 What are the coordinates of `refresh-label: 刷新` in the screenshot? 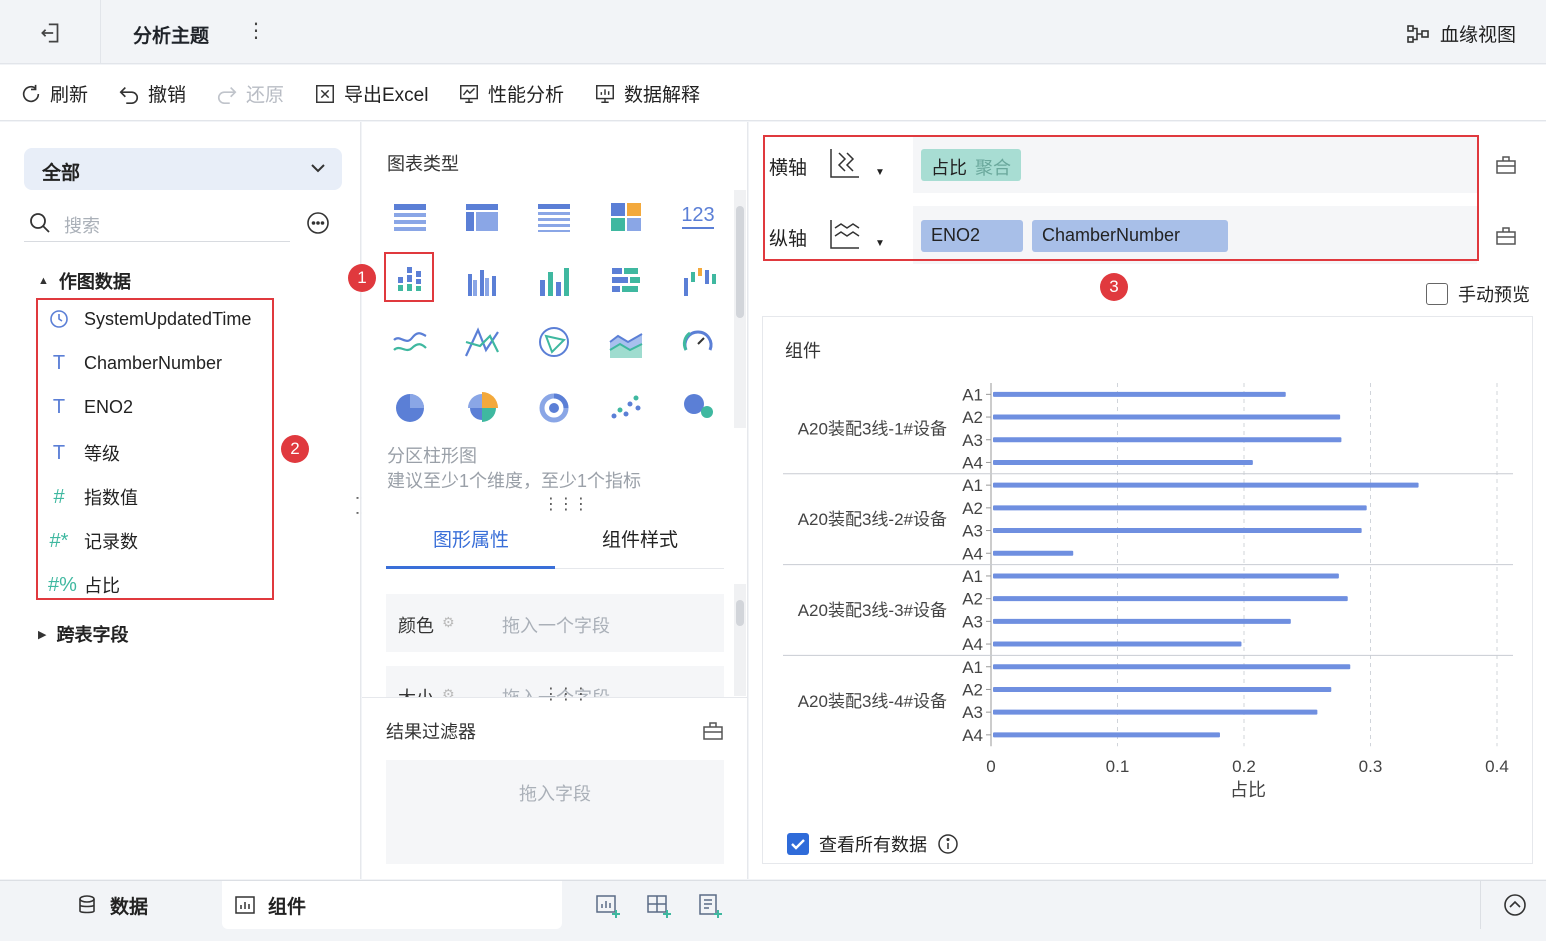 It's located at (69, 95).